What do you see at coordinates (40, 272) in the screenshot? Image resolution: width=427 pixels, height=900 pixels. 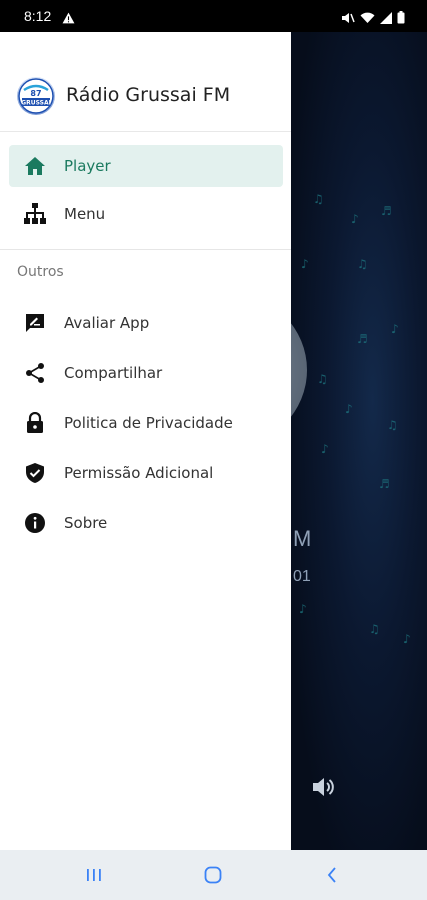 I see `section-title: Outros` at bounding box center [40, 272].